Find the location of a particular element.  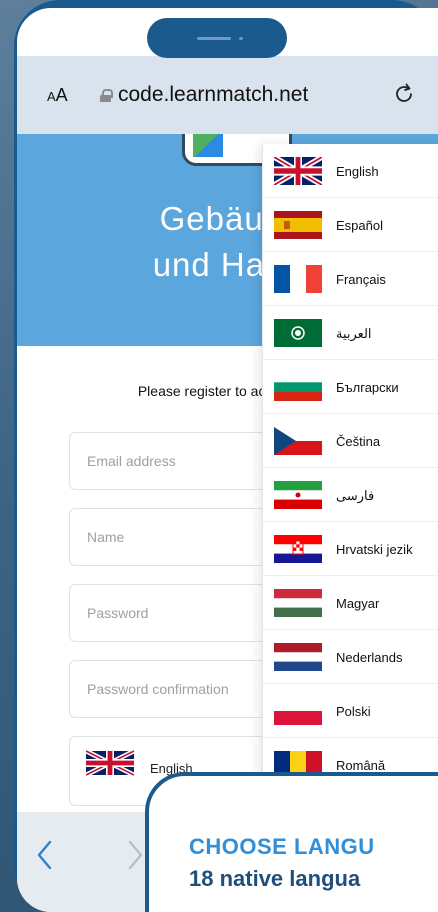

czech-flag-icon is located at coordinates (298, 441).